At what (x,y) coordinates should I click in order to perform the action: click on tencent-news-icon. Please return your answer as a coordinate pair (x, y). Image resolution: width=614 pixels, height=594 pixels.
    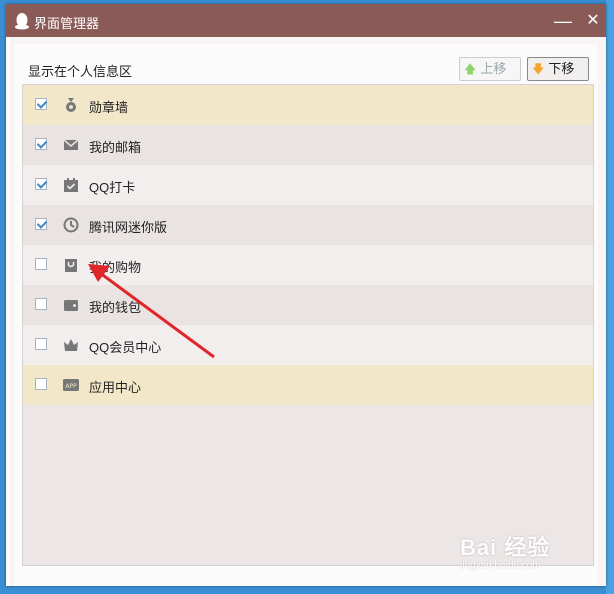
    Looking at the image, I should click on (71, 225).